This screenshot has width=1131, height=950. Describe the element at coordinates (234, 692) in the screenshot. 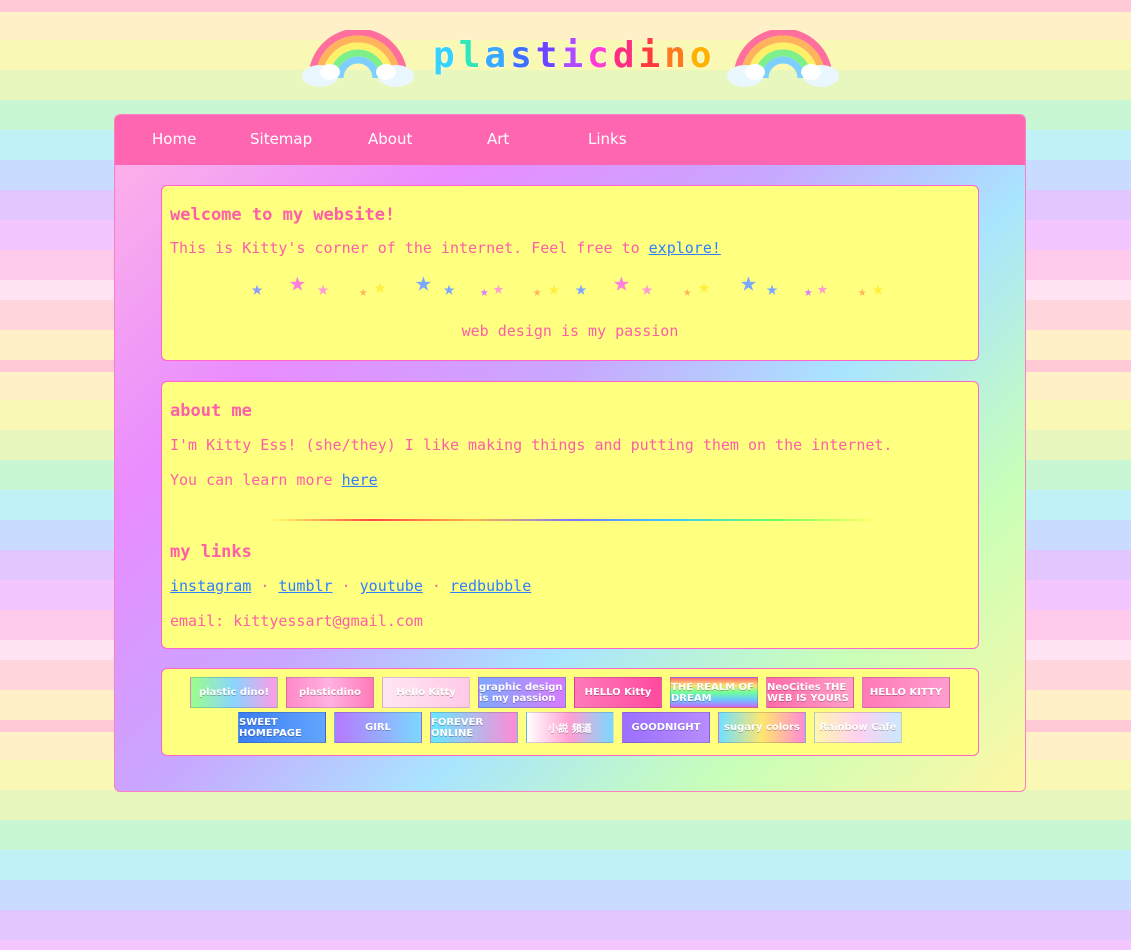

I see `site-button-88x31: plastic dino!` at that location.